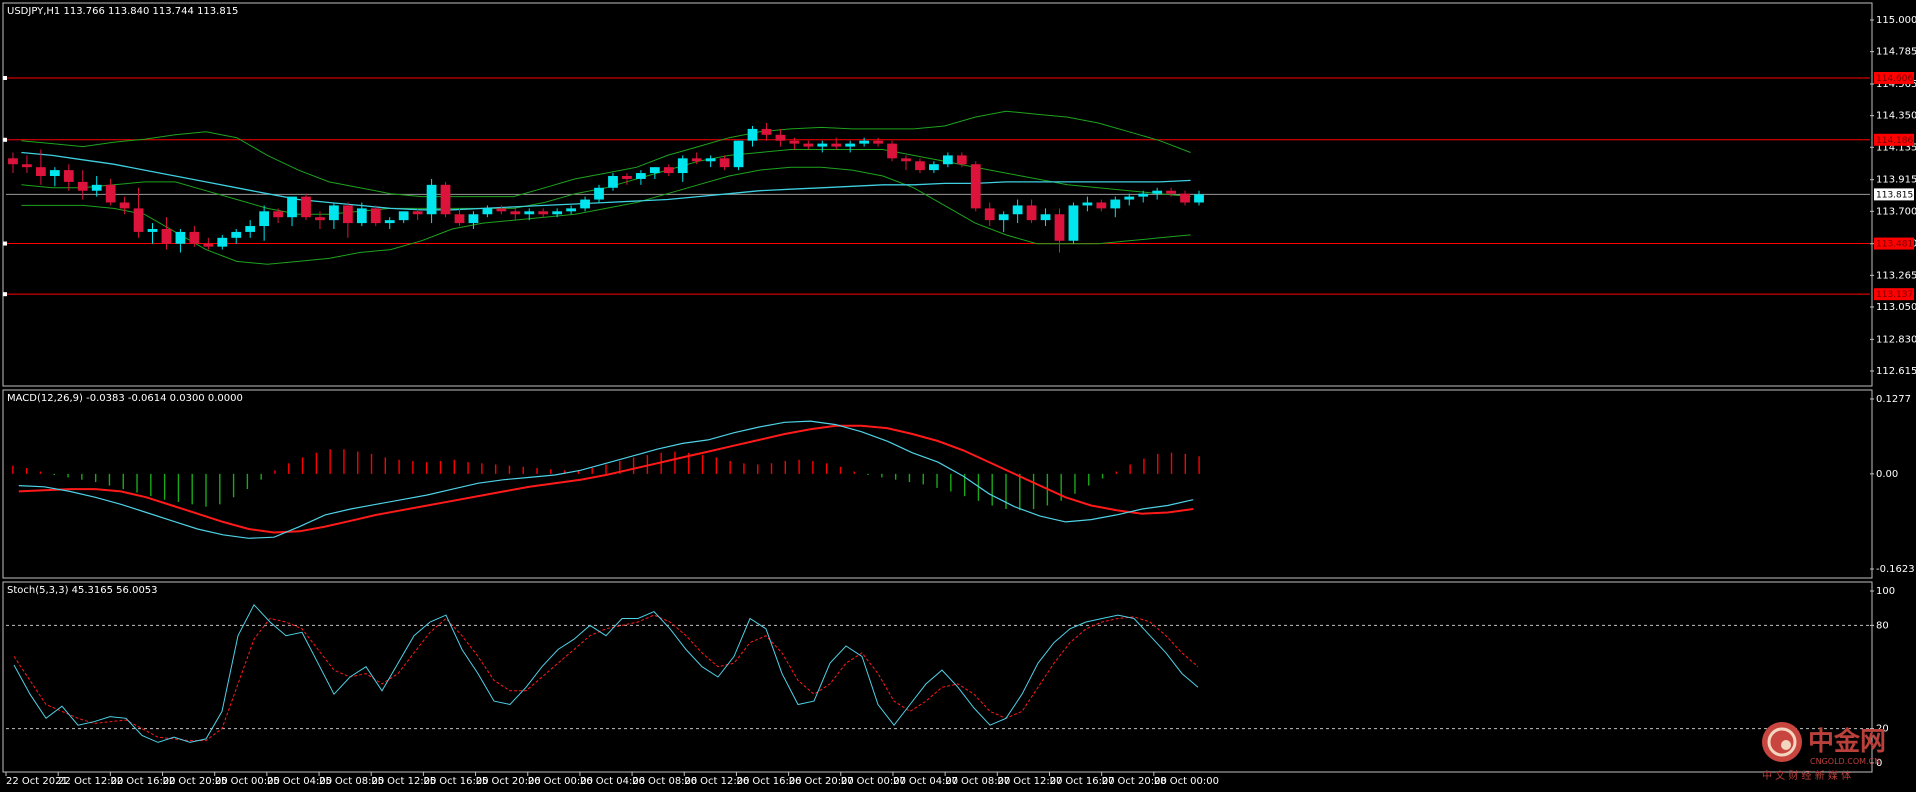 This screenshot has height=792, width=1916. What do you see at coordinates (1806, 775) in the screenshot?
I see `watermark-slogan: 中 文 财 经 新 媒 体` at bounding box center [1806, 775].